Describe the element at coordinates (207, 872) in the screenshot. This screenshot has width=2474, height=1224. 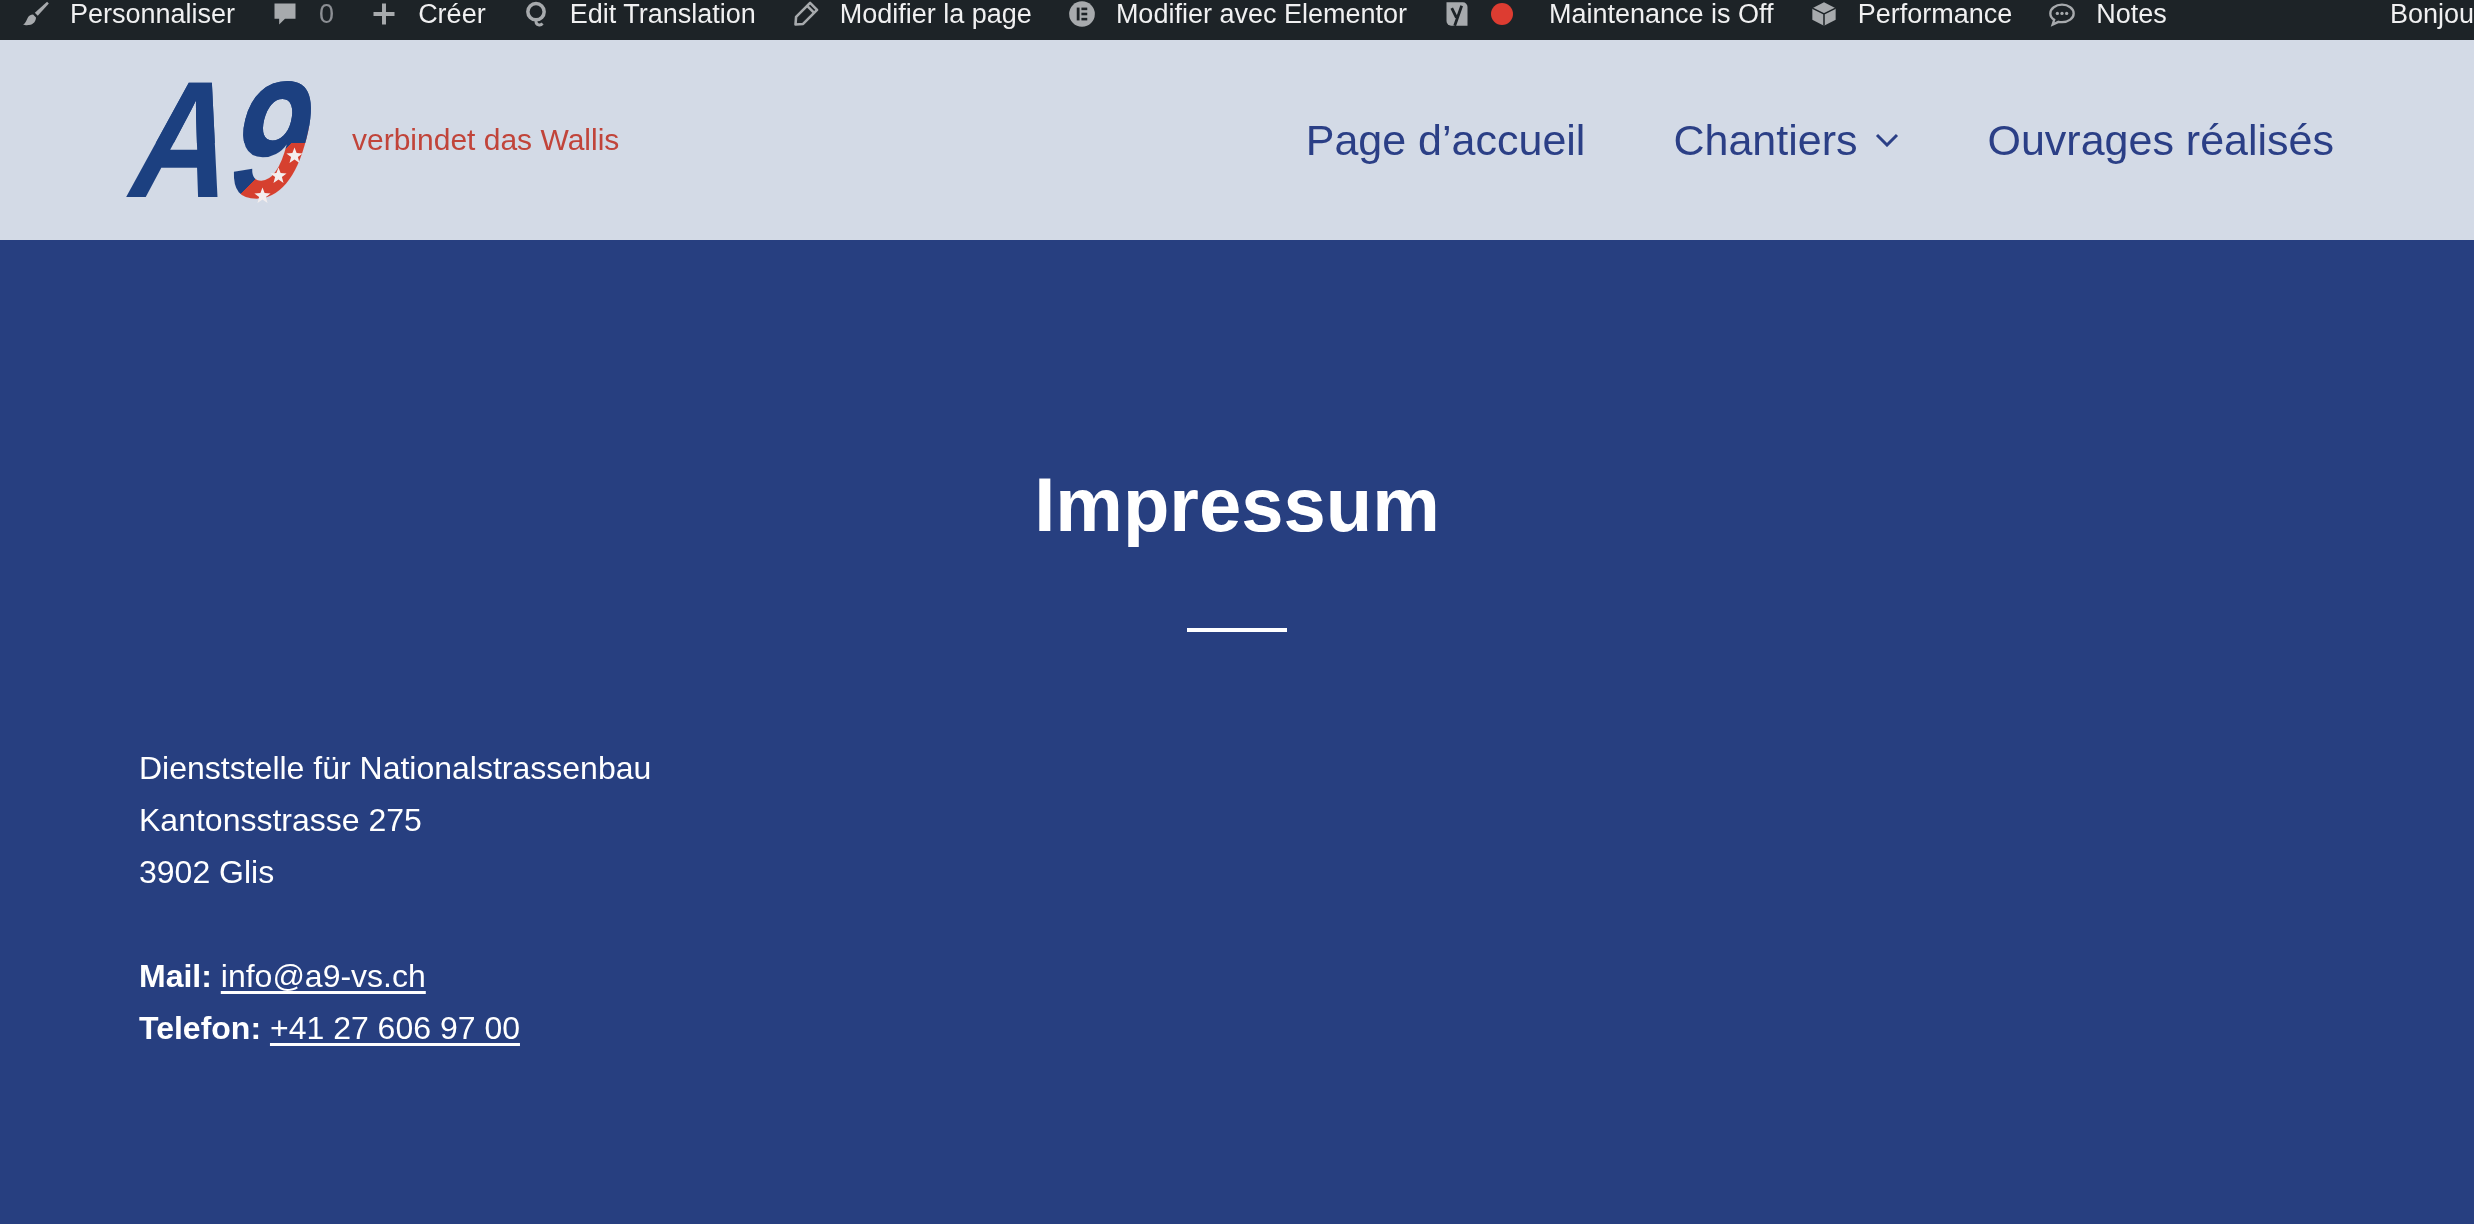
I see `address-line: 3902 Glis` at that location.